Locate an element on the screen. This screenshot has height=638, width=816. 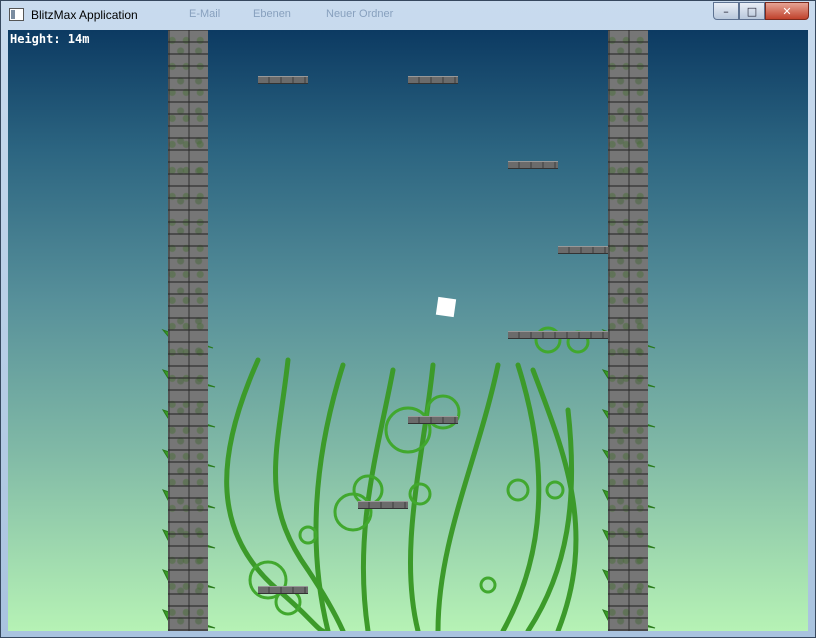
height-readout: Height: 14m is located at coordinates (50, 39).